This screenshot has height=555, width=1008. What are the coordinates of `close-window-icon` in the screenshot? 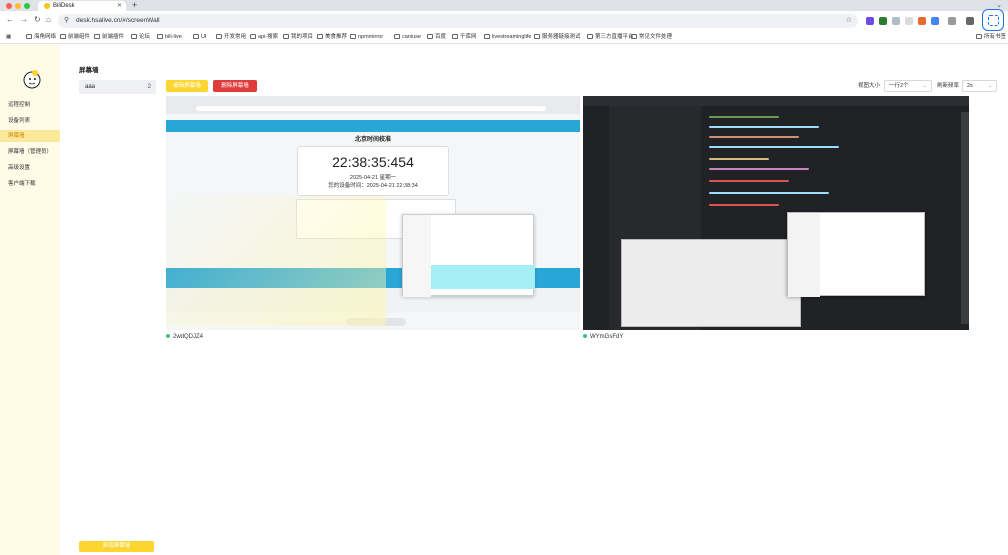 It's located at (9, 6).